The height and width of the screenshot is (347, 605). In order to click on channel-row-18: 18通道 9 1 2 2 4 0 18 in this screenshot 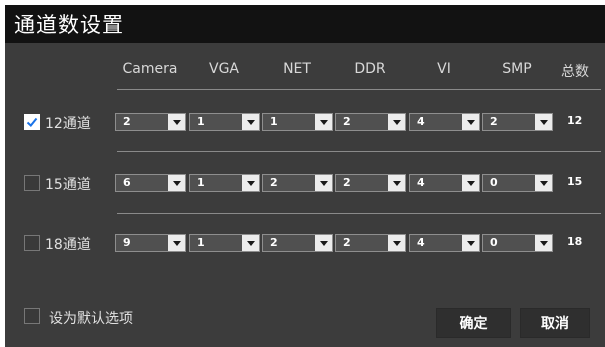, I will do `click(305, 243)`.